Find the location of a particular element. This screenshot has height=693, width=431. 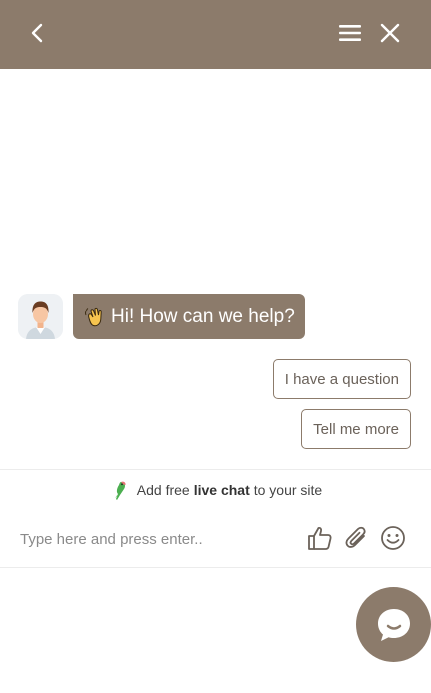

menu-button is located at coordinates (350, 33).